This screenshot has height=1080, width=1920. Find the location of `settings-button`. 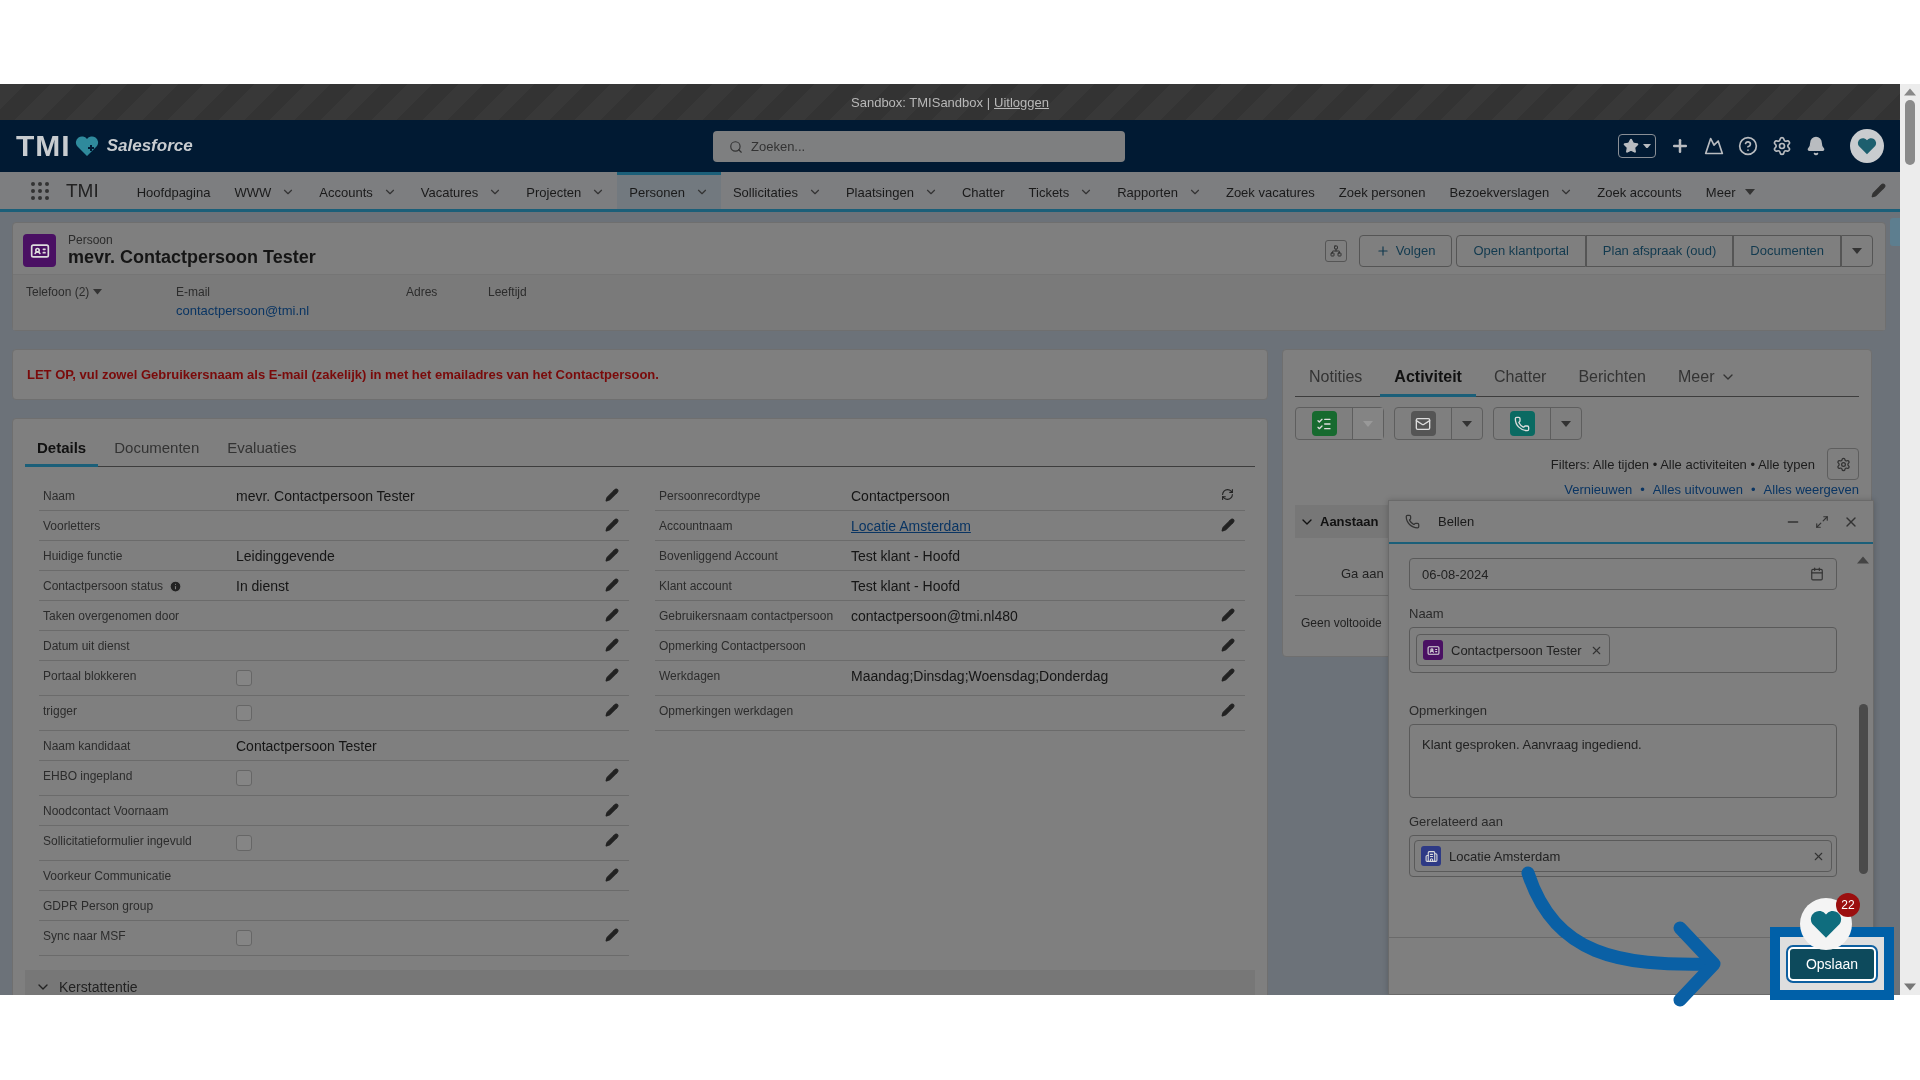

settings-button is located at coordinates (1843, 464).